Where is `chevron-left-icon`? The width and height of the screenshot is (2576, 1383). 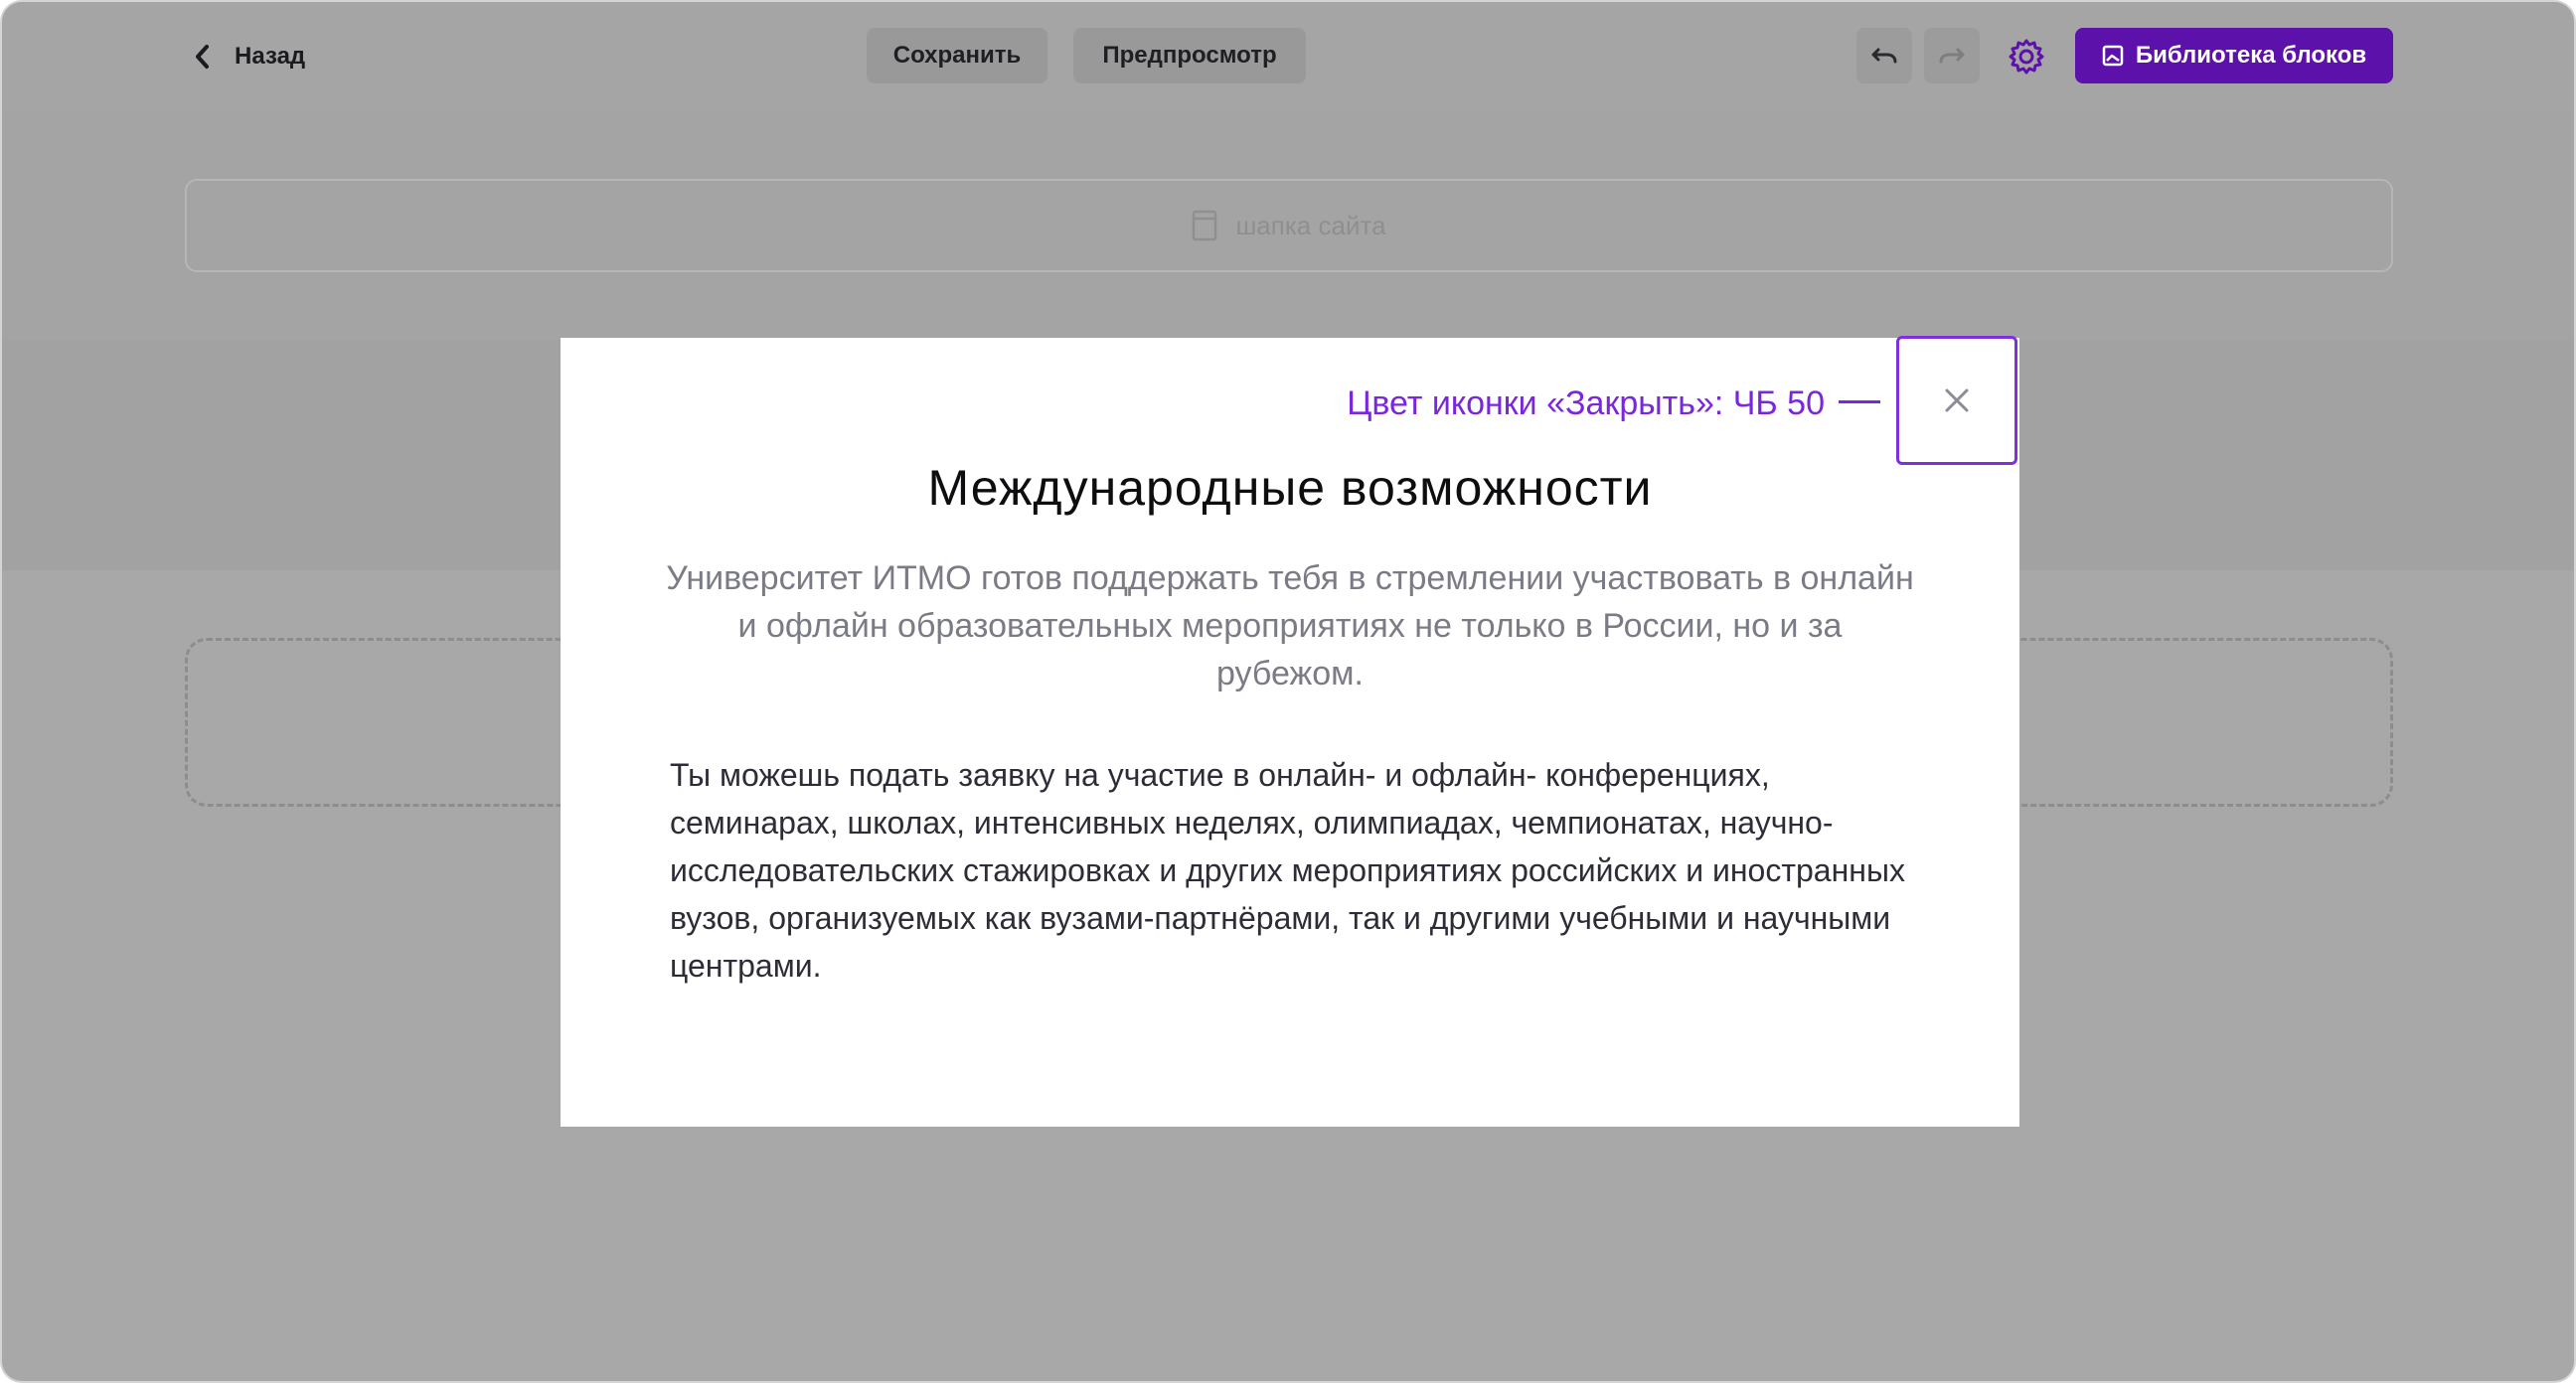
chevron-left-icon is located at coordinates (202, 57).